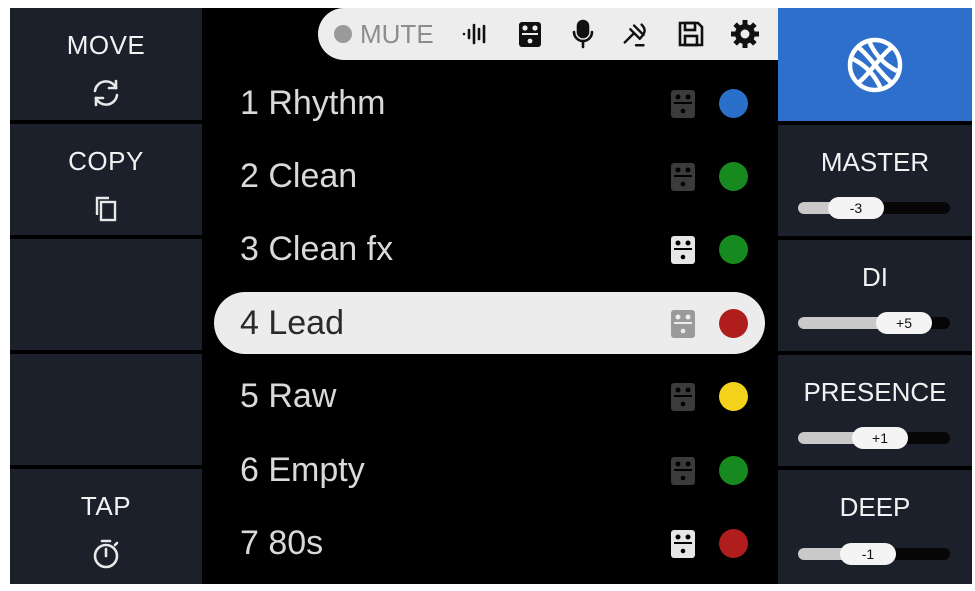  Describe the element at coordinates (106, 554) in the screenshot. I see `stopwatch-icon` at that location.